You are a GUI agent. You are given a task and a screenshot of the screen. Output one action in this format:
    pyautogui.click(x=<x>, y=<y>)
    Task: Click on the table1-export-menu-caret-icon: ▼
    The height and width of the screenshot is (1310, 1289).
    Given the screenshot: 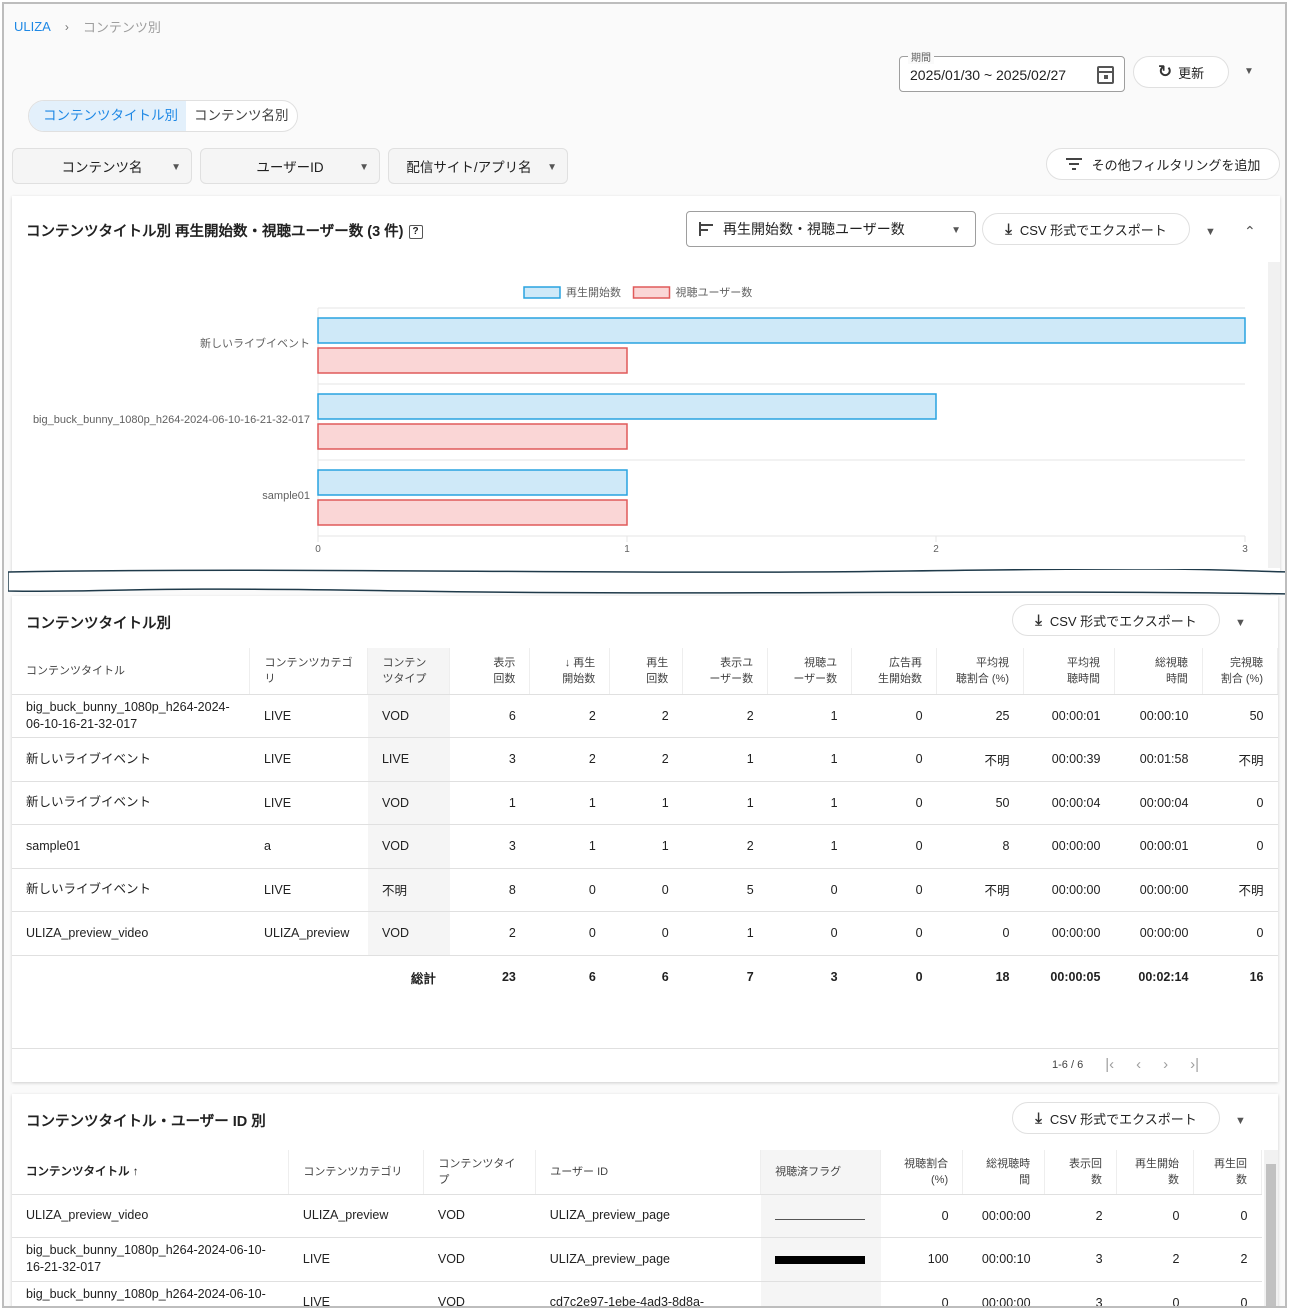 What is the action you would take?
    pyautogui.click(x=1240, y=623)
    